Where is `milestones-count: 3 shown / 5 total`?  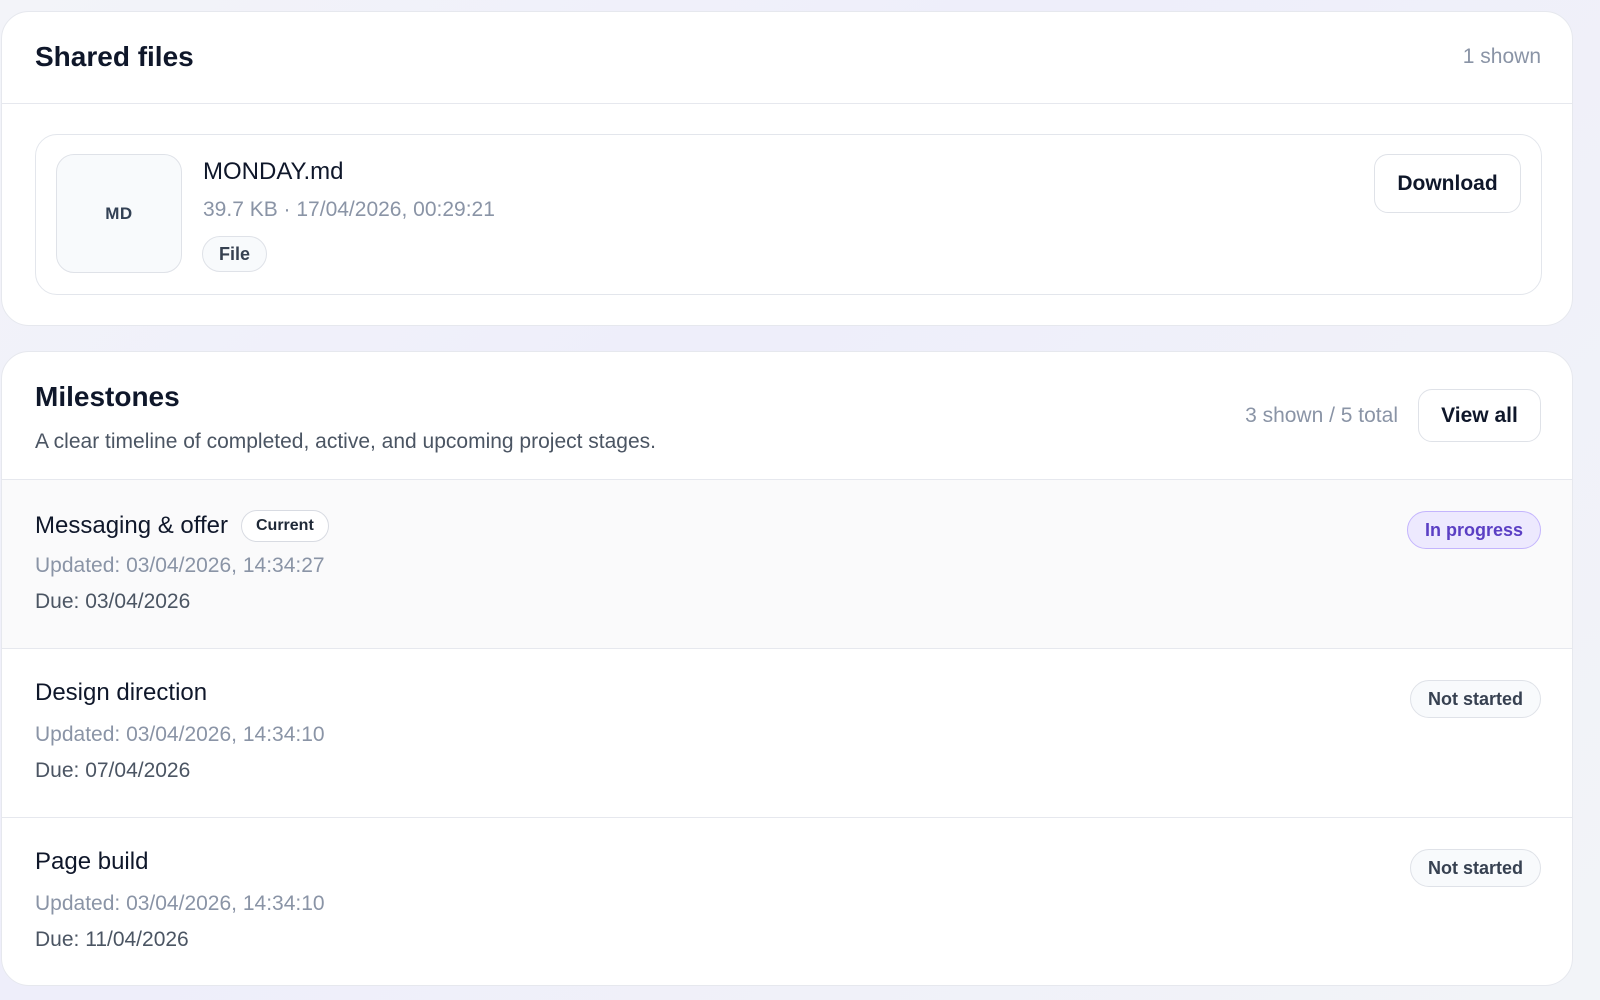 milestones-count: 3 shown / 5 total is located at coordinates (1321, 415).